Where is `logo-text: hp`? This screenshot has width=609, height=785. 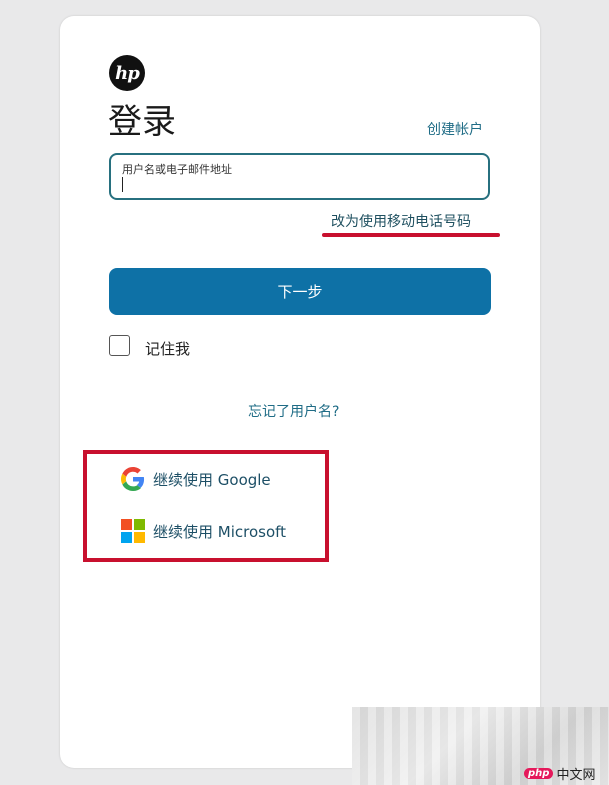
logo-text: hp is located at coordinates (127, 73).